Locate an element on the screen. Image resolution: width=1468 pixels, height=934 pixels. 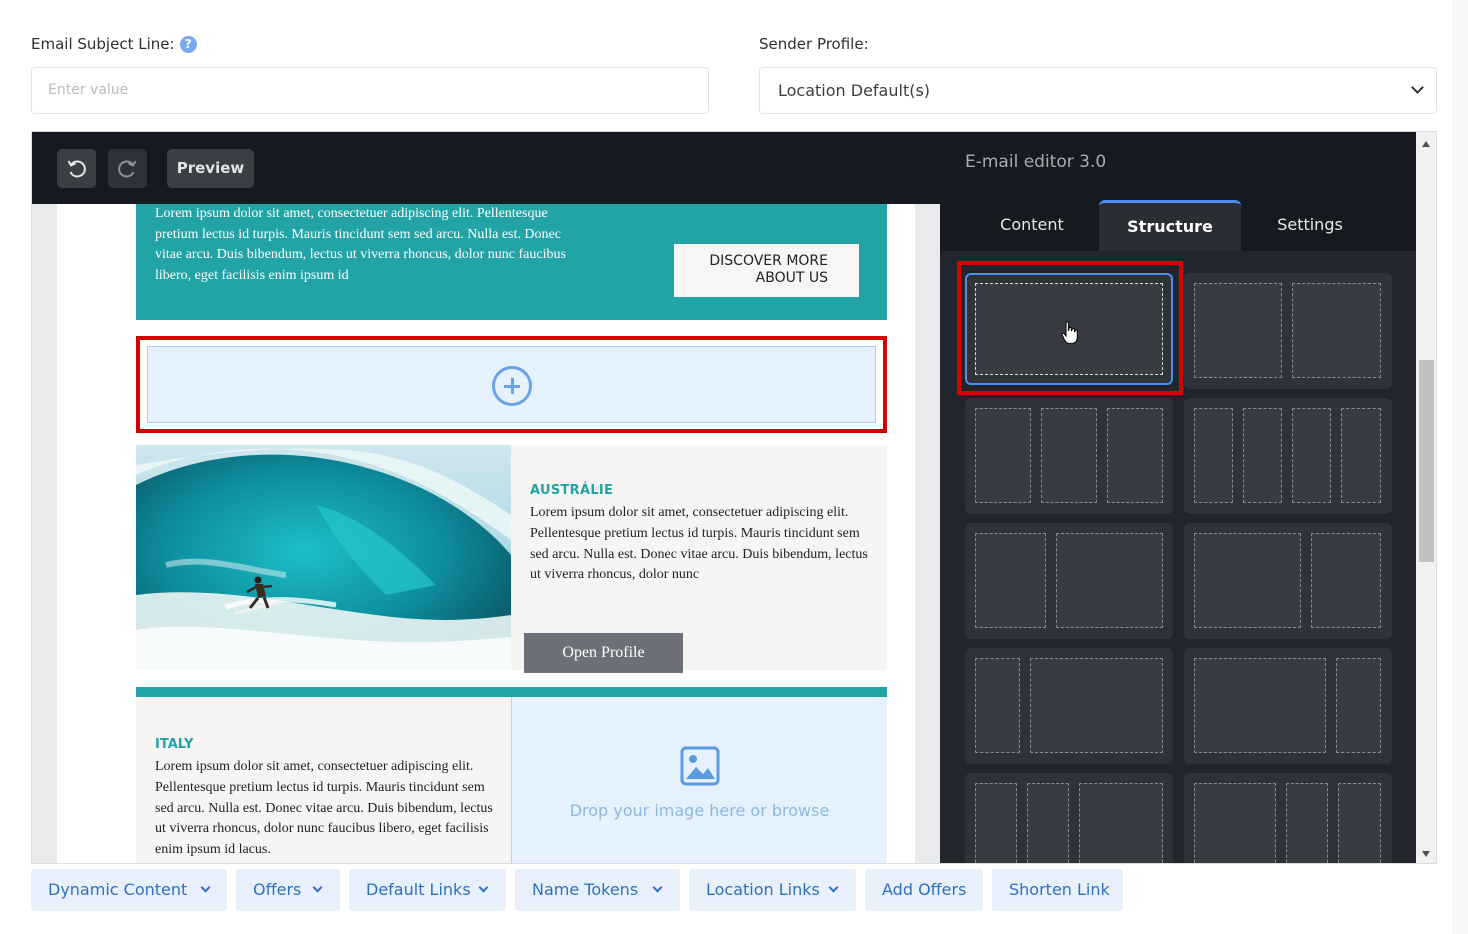
subject-label: Email Subject Line: is located at coordinates (103, 44).